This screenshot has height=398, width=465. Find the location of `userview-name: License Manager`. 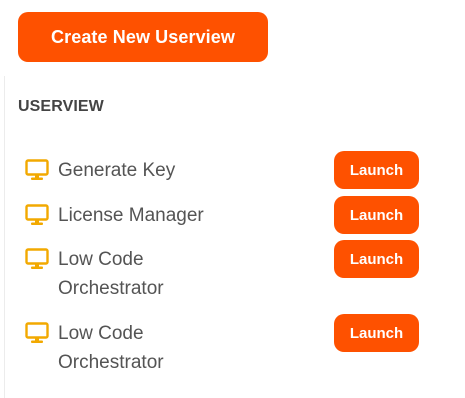

userview-name: License Manager is located at coordinates (133, 215).